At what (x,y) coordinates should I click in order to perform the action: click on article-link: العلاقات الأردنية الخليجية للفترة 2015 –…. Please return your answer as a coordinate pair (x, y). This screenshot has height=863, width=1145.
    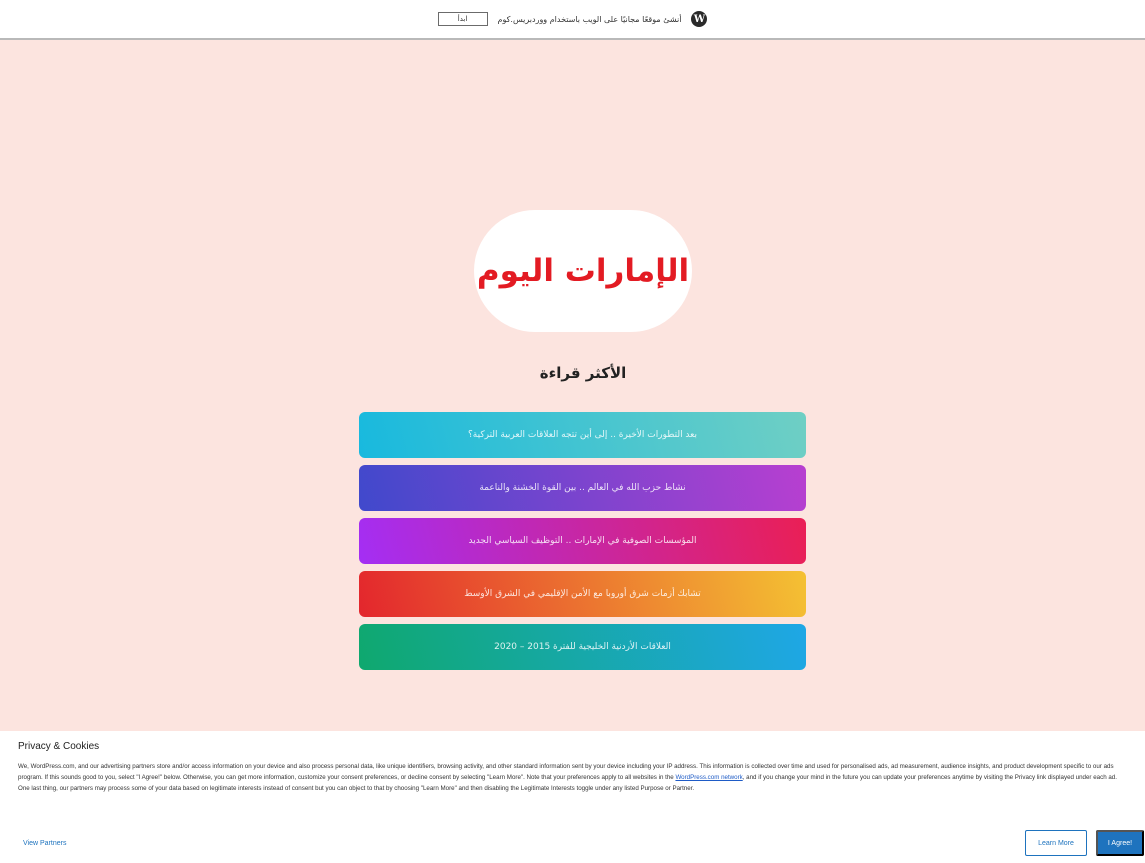
    Looking at the image, I should click on (582, 647).